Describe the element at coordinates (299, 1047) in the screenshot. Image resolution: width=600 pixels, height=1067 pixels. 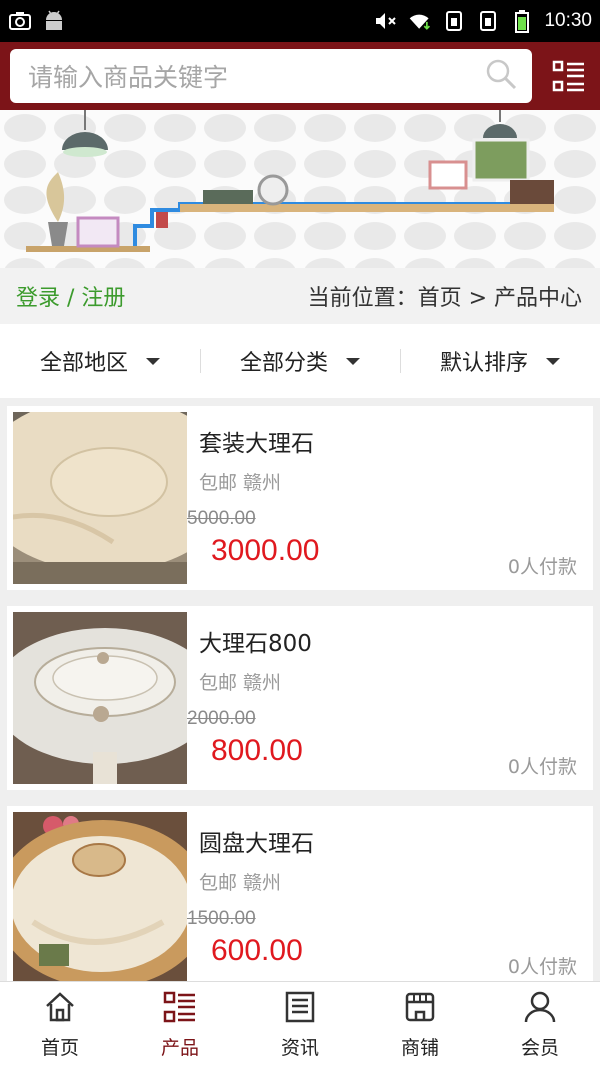
I see `tab-label: 资讯` at that location.